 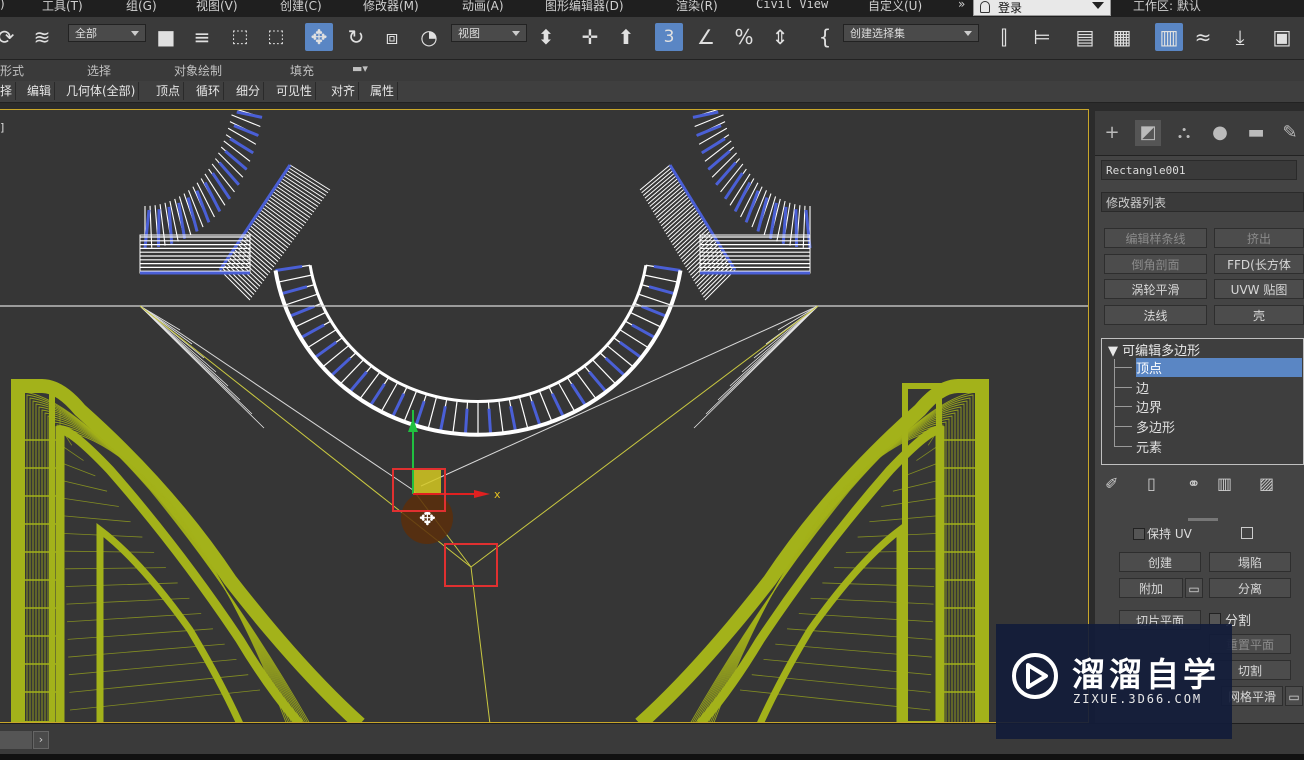 What do you see at coordinates (1294, 696) in the screenshot?
I see `meshsmooth-settings-icon: ▭` at bounding box center [1294, 696].